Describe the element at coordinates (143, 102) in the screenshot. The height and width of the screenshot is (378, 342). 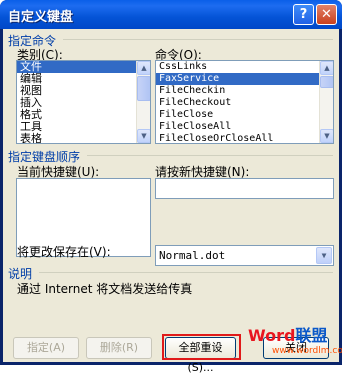
I see `categories-scrollbar: ▲ ▼` at that location.